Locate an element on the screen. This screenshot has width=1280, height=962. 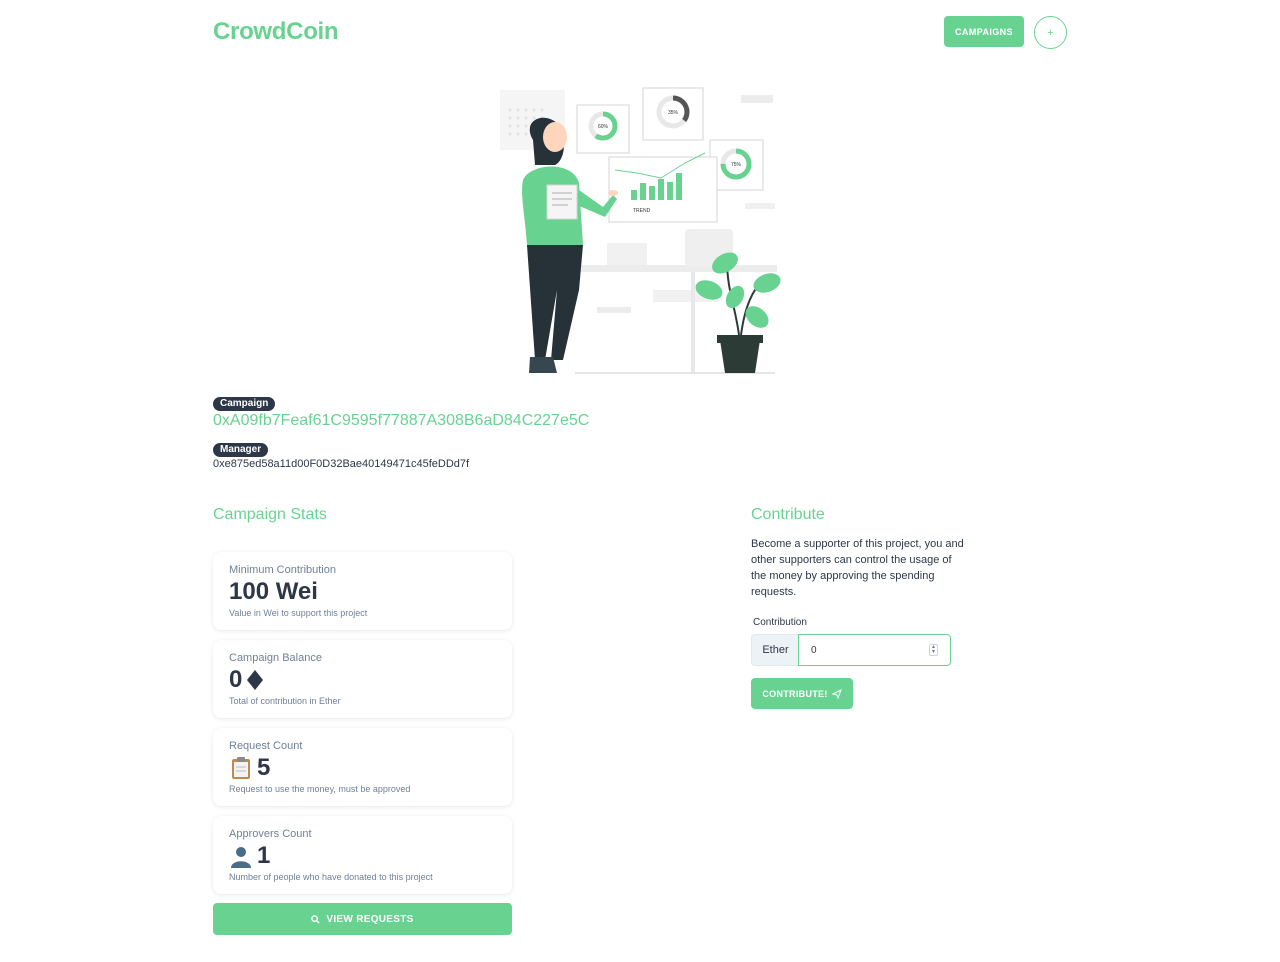
stat-label: Minimum Contribution is located at coordinates (282, 570).